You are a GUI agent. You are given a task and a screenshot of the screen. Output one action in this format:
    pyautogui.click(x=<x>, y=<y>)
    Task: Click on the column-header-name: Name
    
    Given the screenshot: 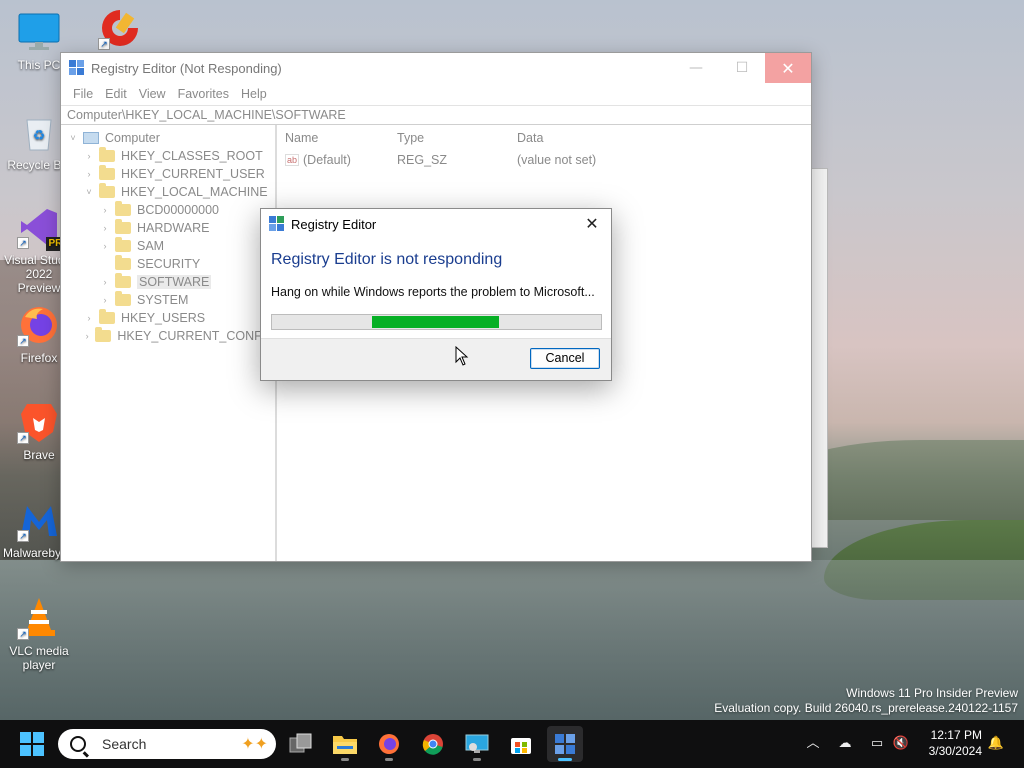 What is the action you would take?
    pyautogui.click(x=337, y=138)
    